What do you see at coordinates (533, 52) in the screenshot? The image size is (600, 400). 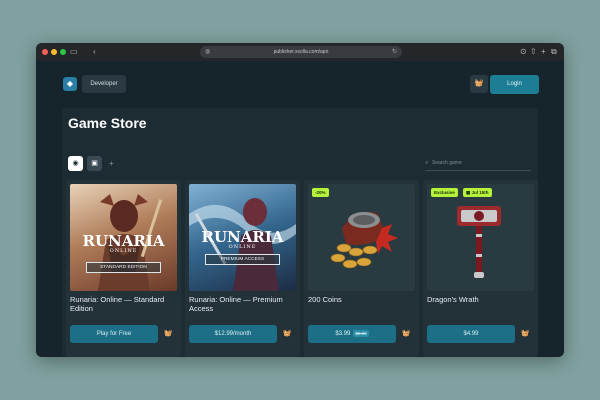 I see `share-icon: ⇧` at bounding box center [533, 52].